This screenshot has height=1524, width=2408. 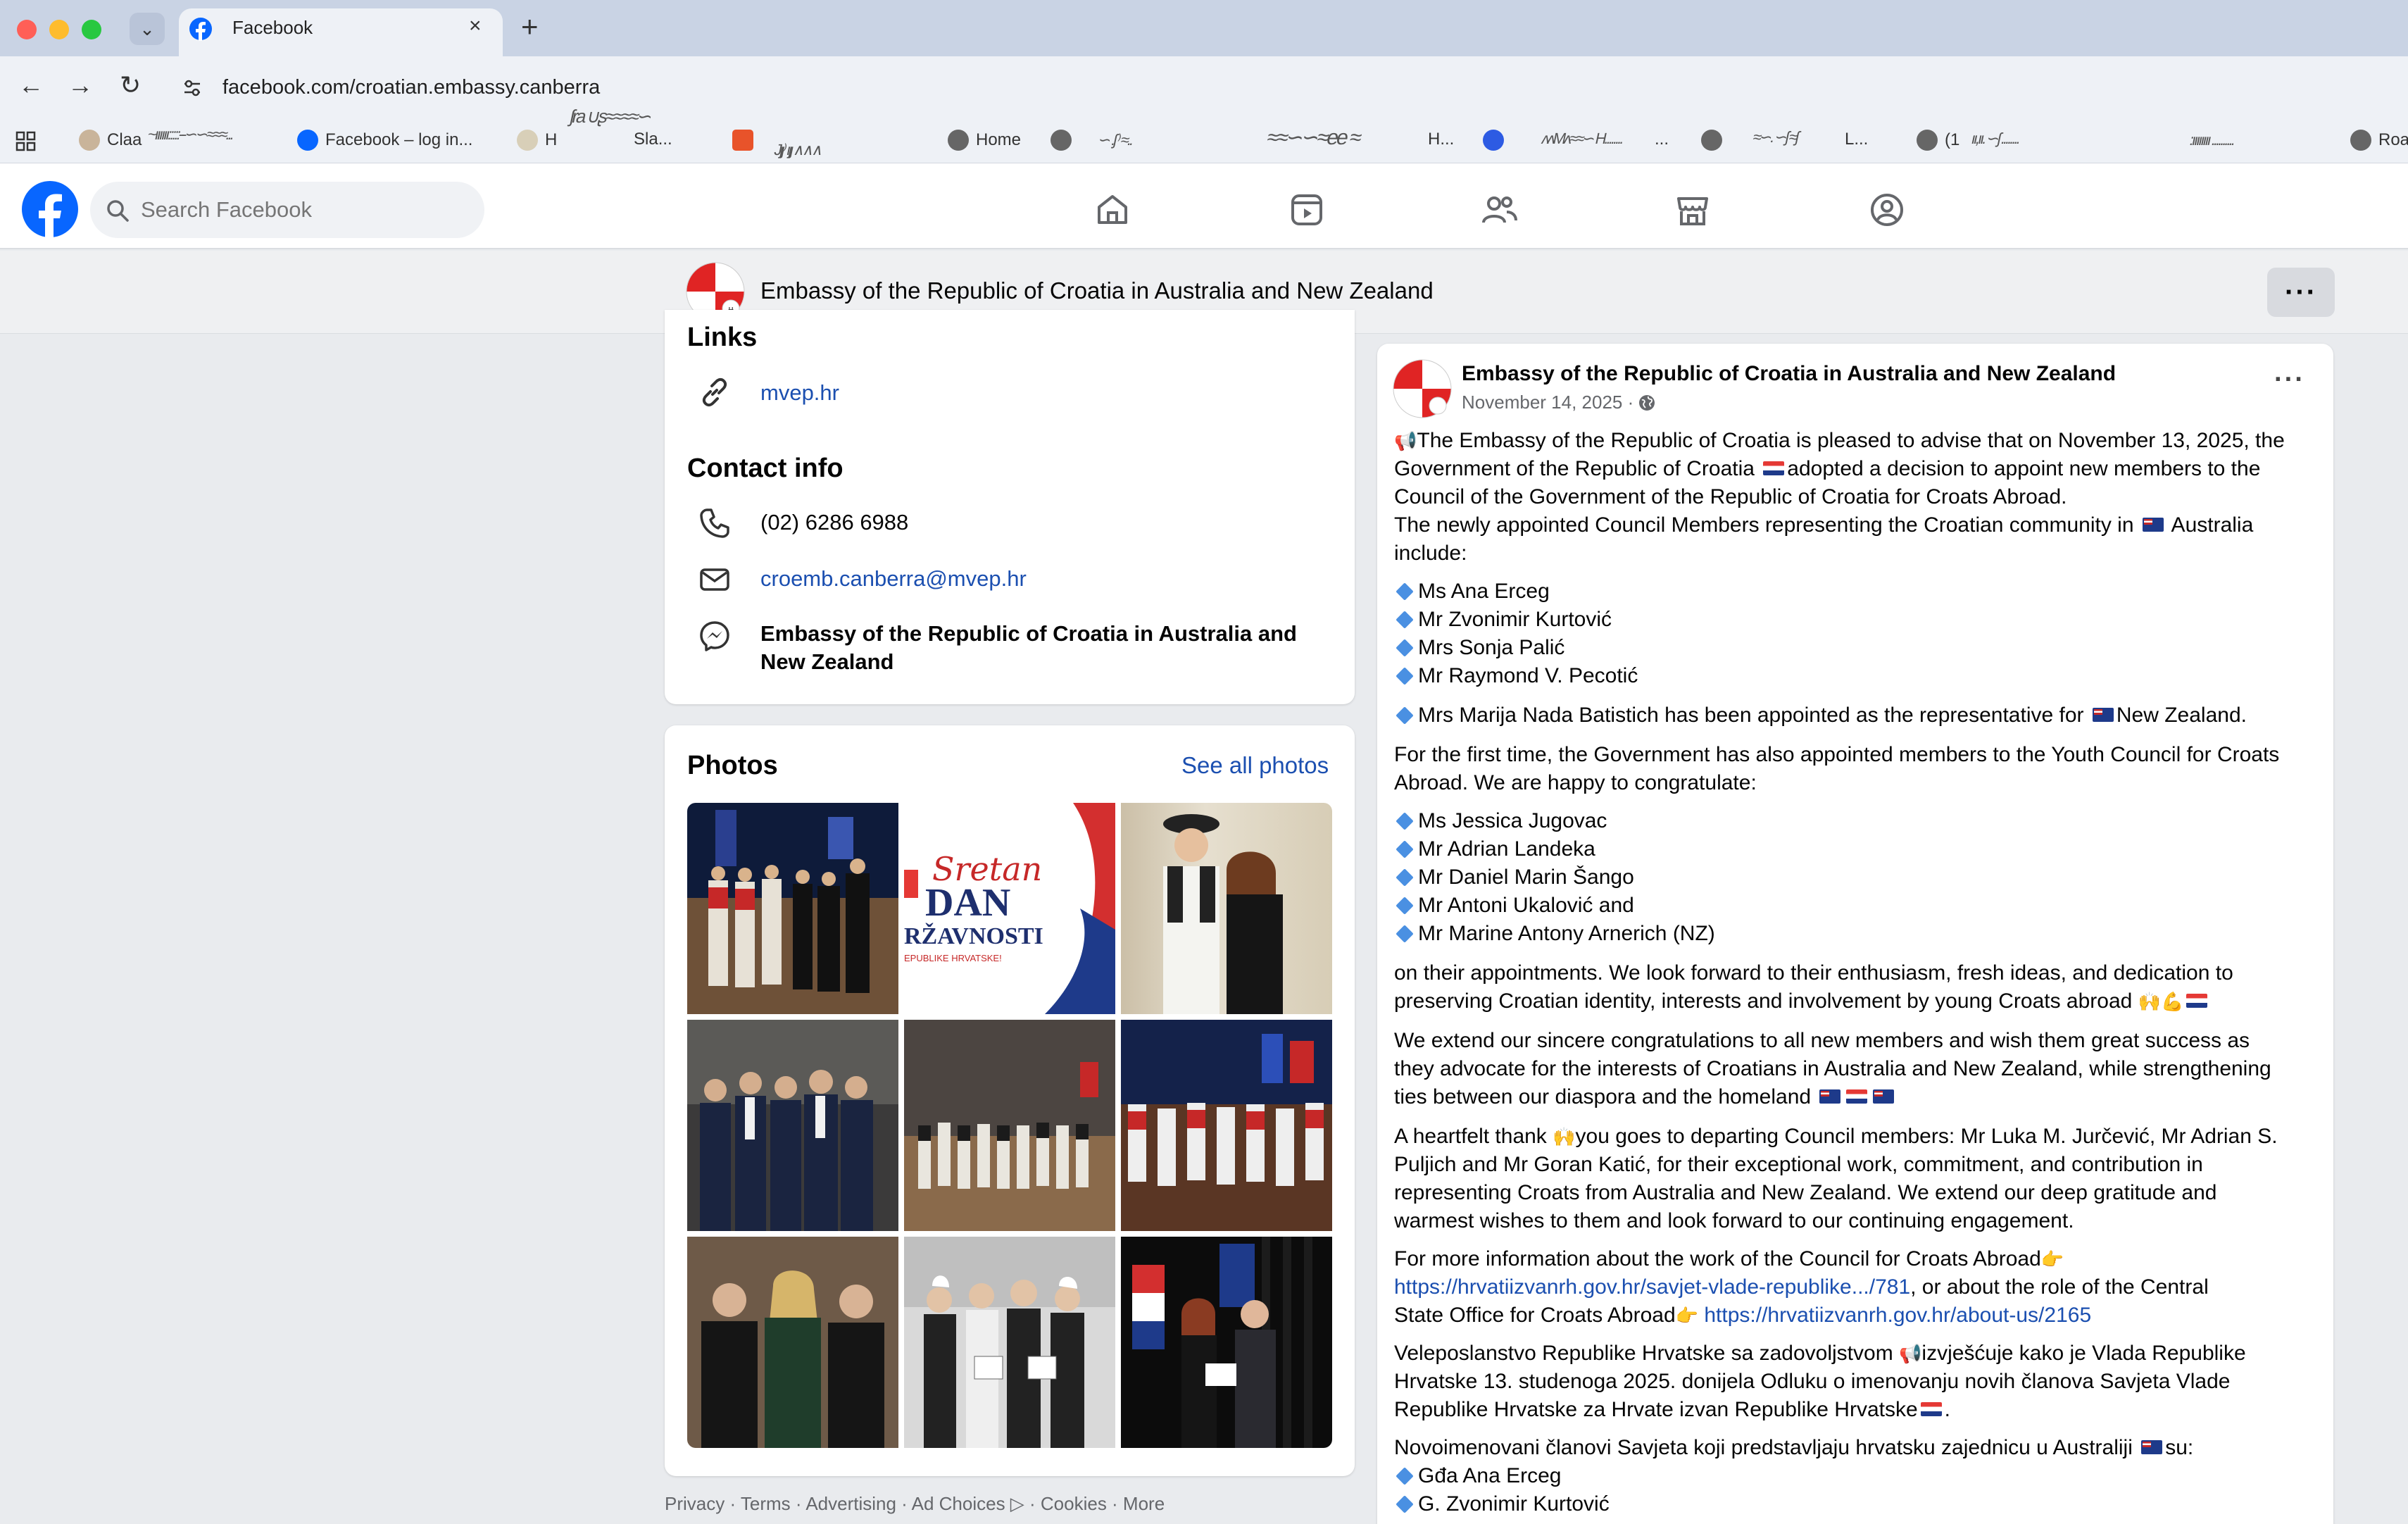 I want to click on link-icon, so click(x=714, y=392).